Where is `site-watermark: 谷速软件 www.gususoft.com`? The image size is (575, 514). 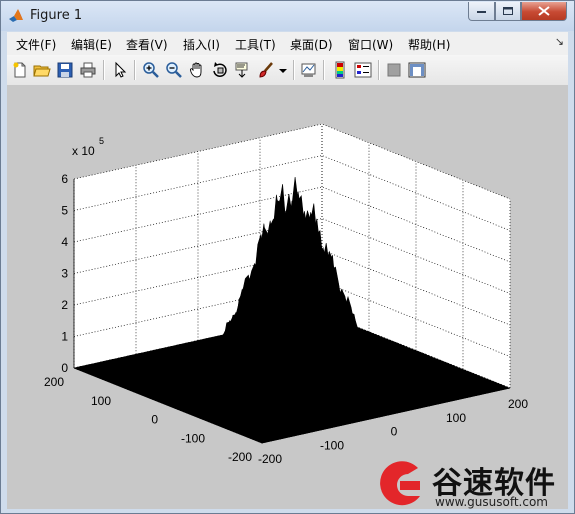 site-watermark: 谷速软件 www.gususoft.com is located at coordinates (472, 483).